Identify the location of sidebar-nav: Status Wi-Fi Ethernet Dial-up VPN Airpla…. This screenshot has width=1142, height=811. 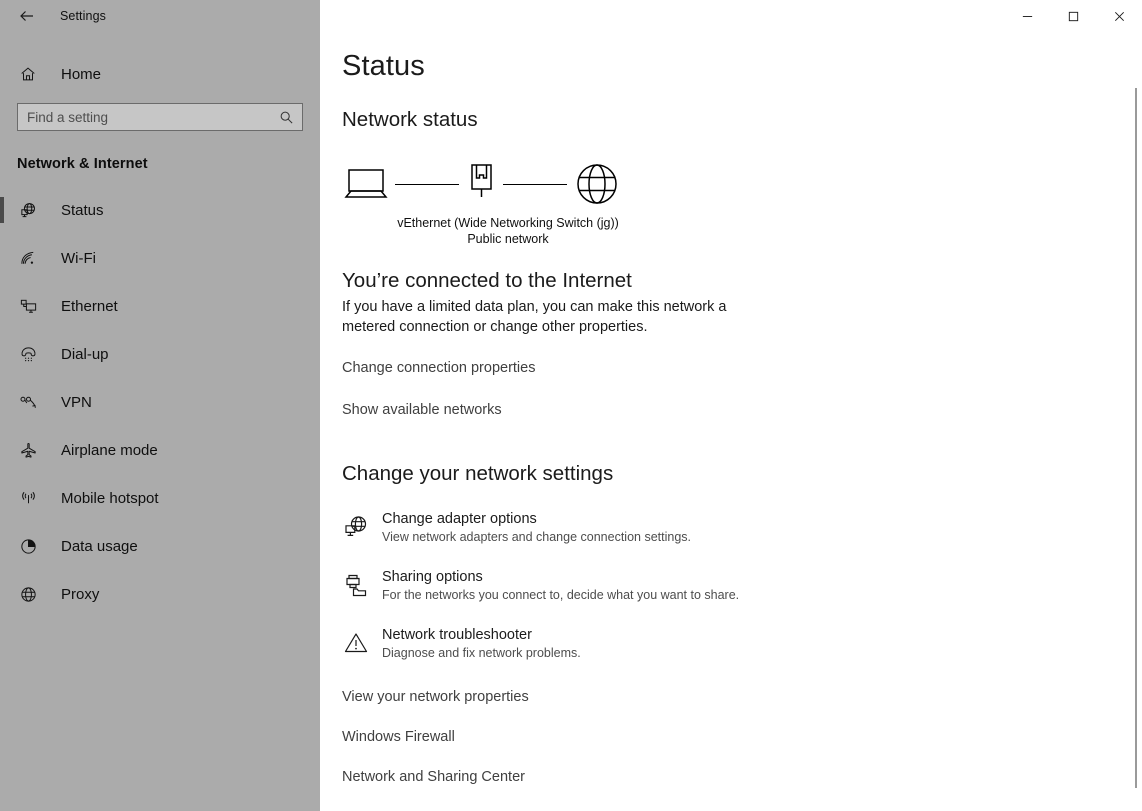
(160, 402).